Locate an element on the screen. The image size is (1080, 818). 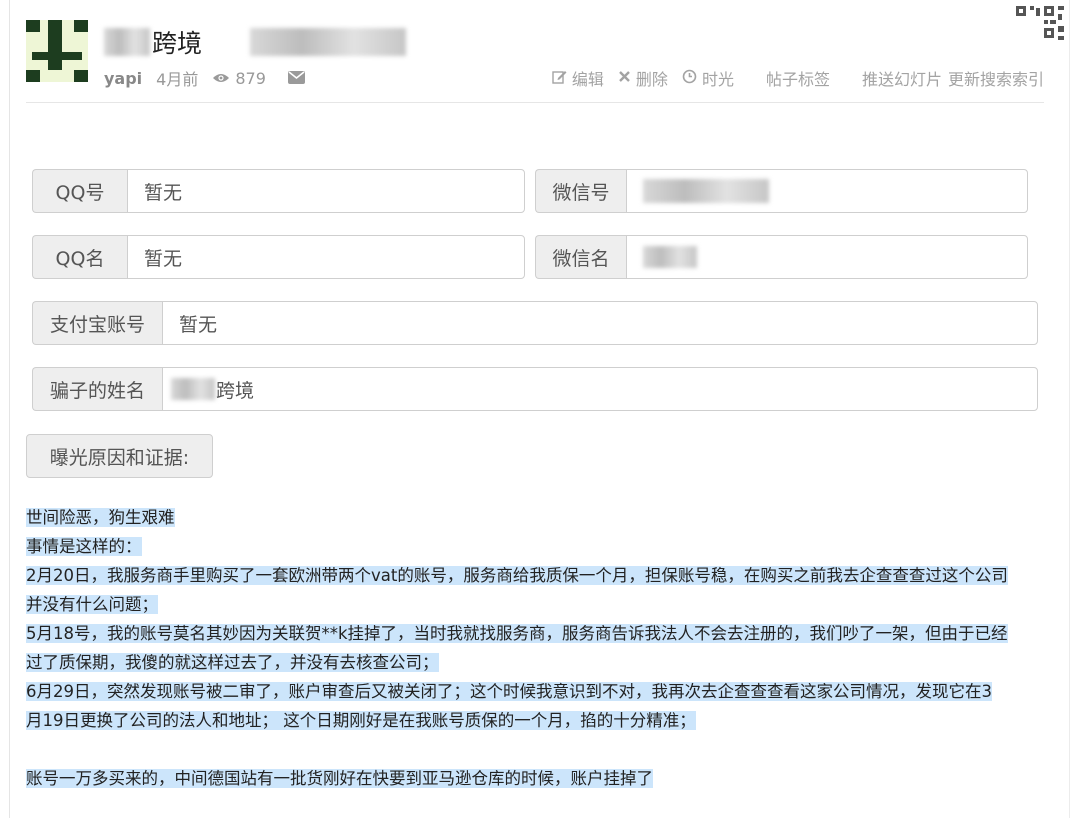
edit-label: 编辑 is located at coordinates (587, 79).